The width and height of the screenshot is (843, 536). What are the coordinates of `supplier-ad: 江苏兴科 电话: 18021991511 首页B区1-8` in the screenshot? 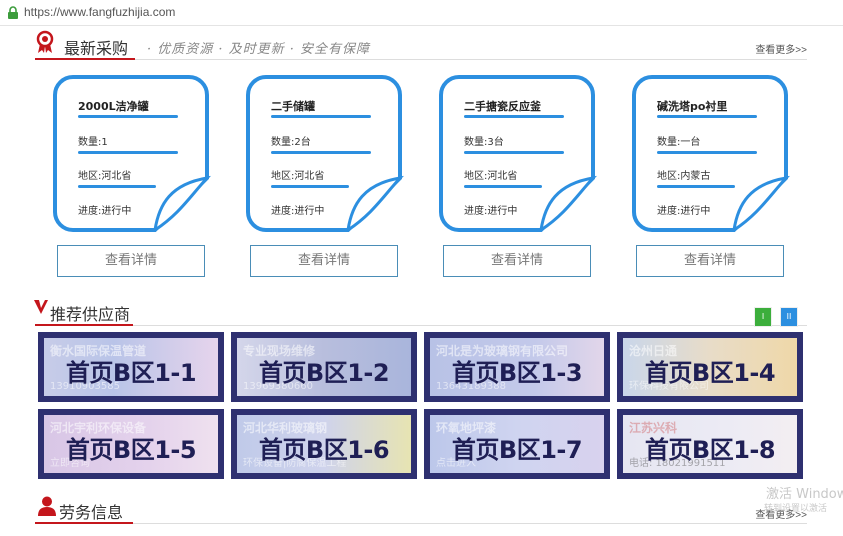 It's located at (710, 444).